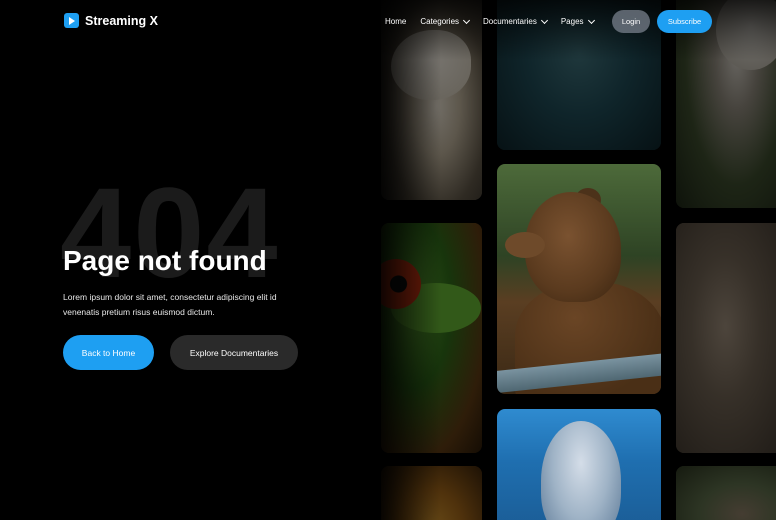  I want to click on nav-item-label: Categories, so click(440, 21).